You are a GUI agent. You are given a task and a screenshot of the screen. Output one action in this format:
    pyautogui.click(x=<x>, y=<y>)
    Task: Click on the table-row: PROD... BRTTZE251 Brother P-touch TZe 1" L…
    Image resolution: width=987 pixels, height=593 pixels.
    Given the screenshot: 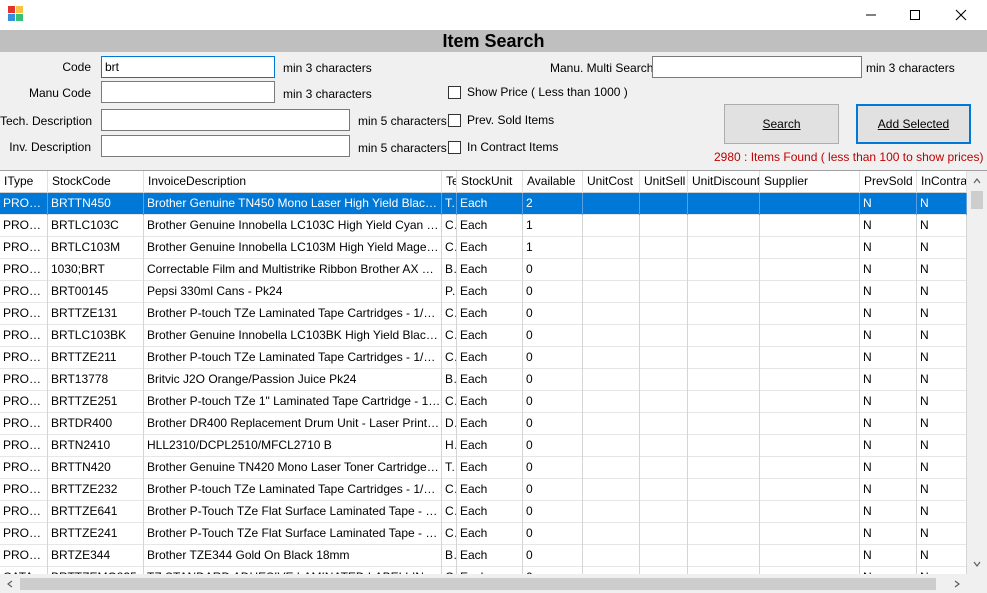 What is the action you would take?
    pyautogui.click(x=483, y=402)
    